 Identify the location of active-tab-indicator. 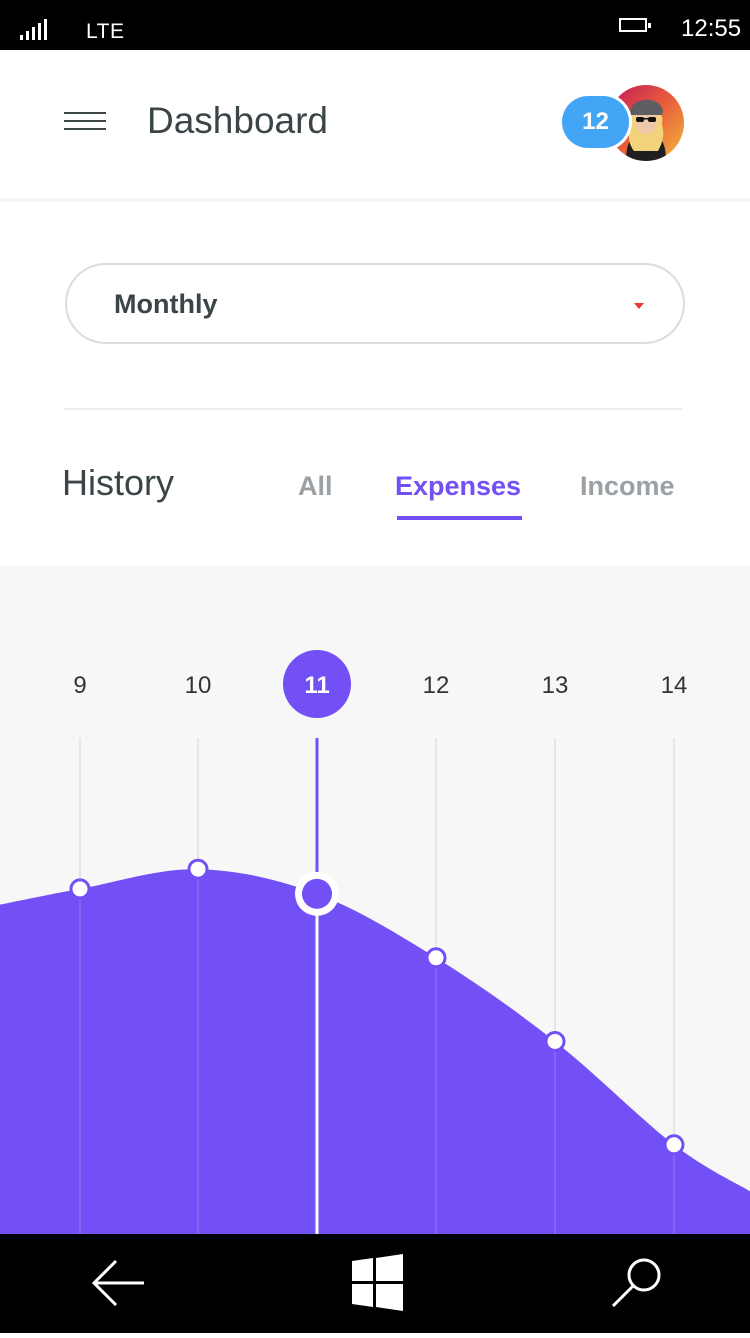
(459, 518).